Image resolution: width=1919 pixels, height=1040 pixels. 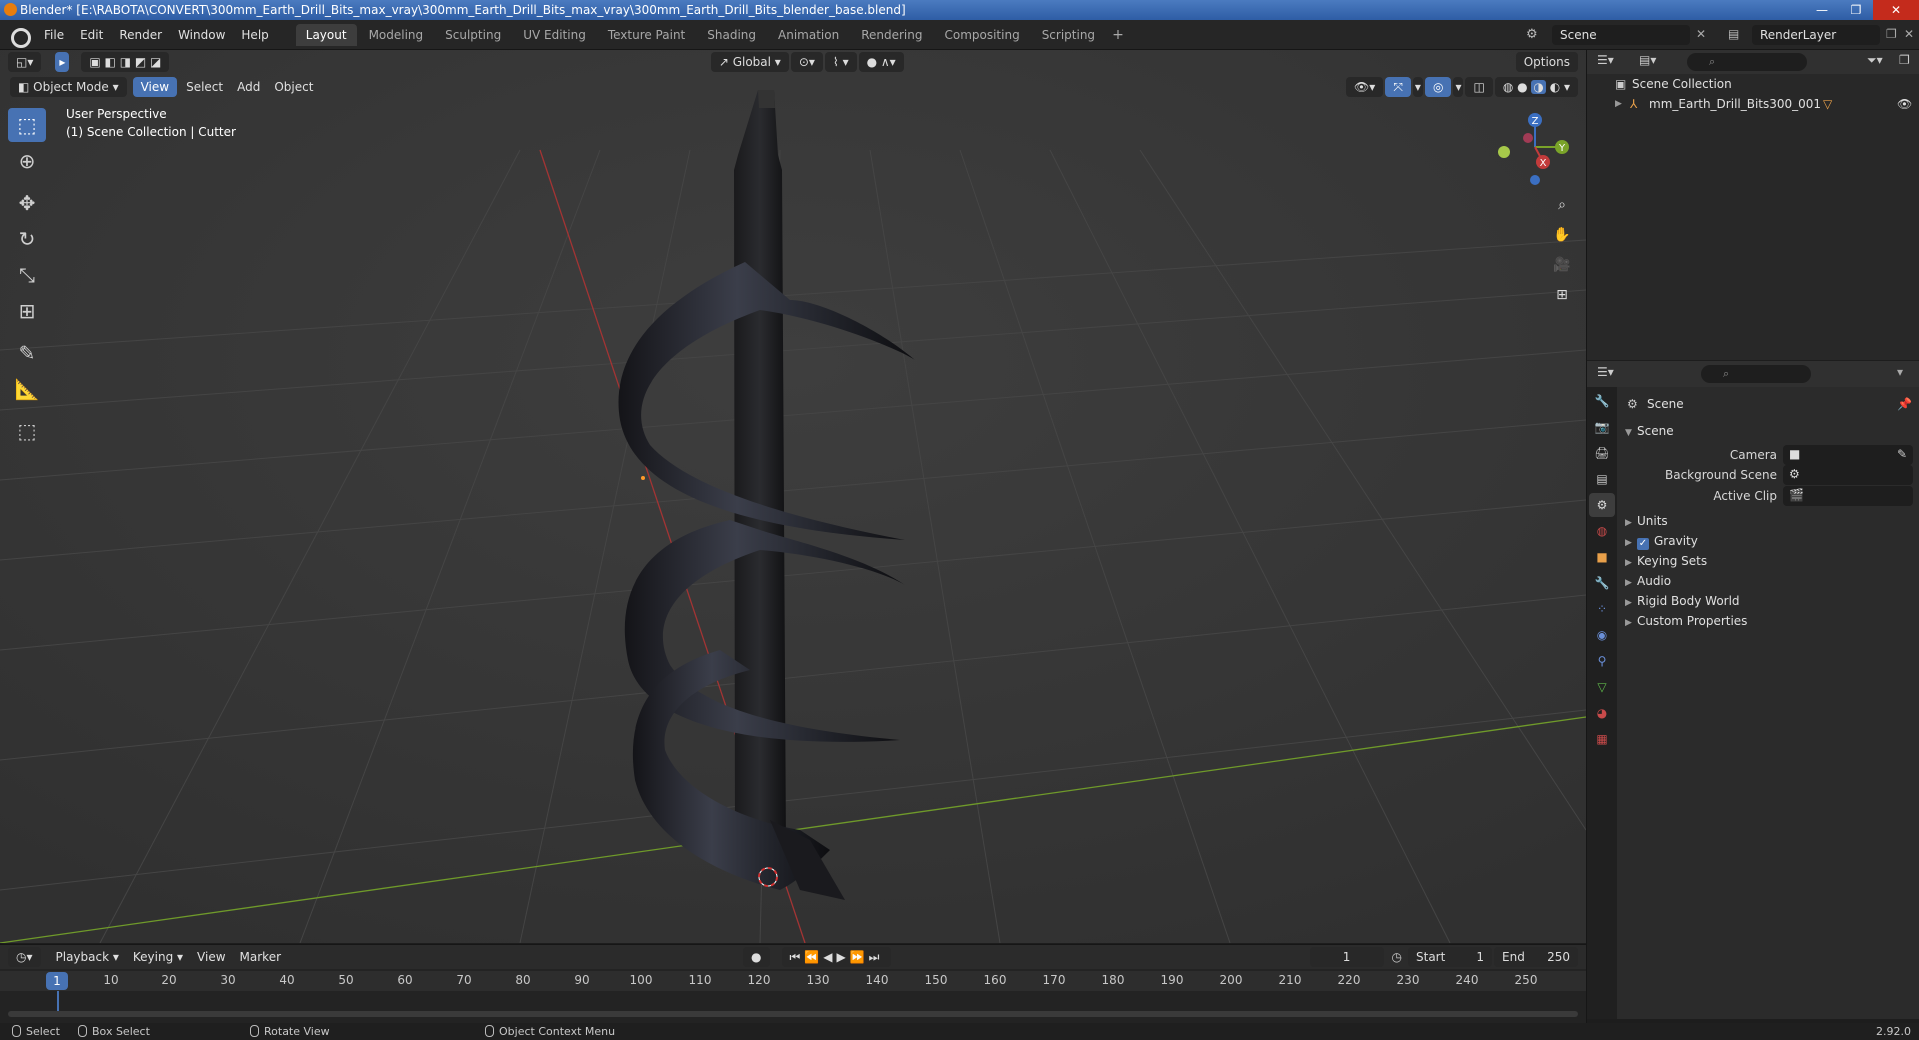 What do you see at coordinates (27, 203) in the screenshot?
I see `move-icon: ✥` at bounding box center [27, 203].